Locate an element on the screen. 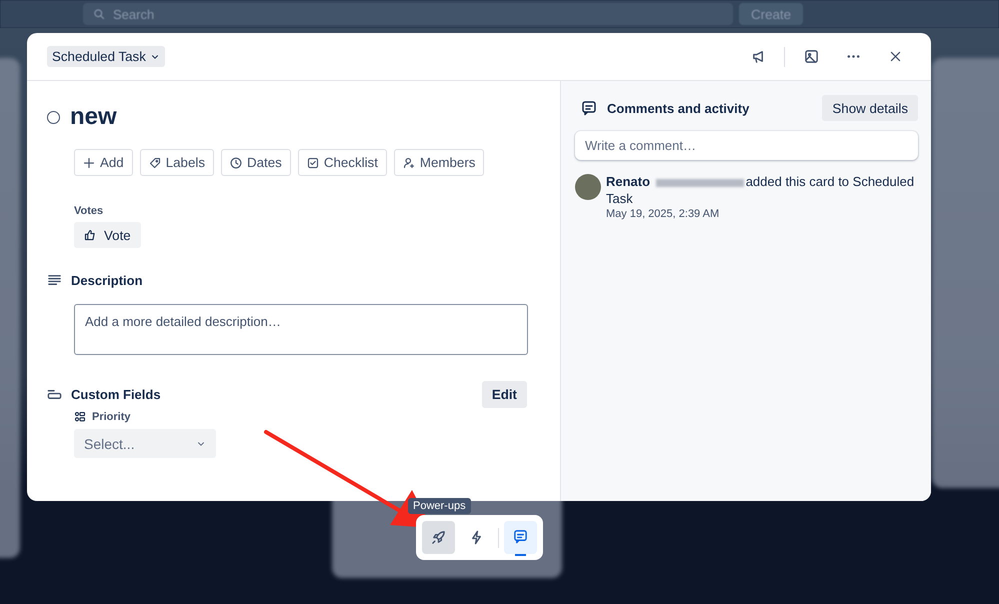 The image size is (999, 604). clock-icon is located at coordinates (236, 162).